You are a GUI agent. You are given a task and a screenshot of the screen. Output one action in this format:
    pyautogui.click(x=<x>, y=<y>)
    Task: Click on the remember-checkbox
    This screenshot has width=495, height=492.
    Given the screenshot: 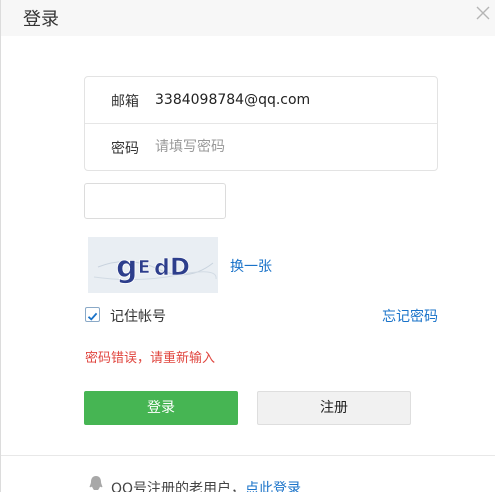 What is the action you would take?
    pyautogui.click(x=92, y=314)
    